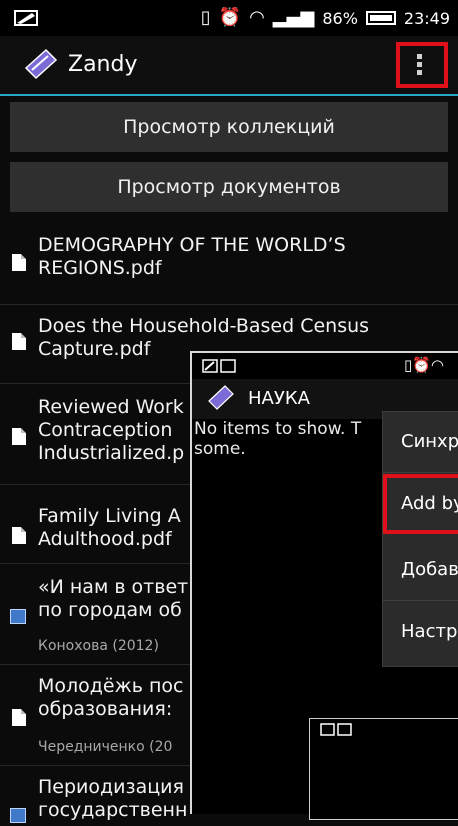 This screenshot has width=458, height=826. I want to click on vibrate-icon: ▯, so click(205, 17).